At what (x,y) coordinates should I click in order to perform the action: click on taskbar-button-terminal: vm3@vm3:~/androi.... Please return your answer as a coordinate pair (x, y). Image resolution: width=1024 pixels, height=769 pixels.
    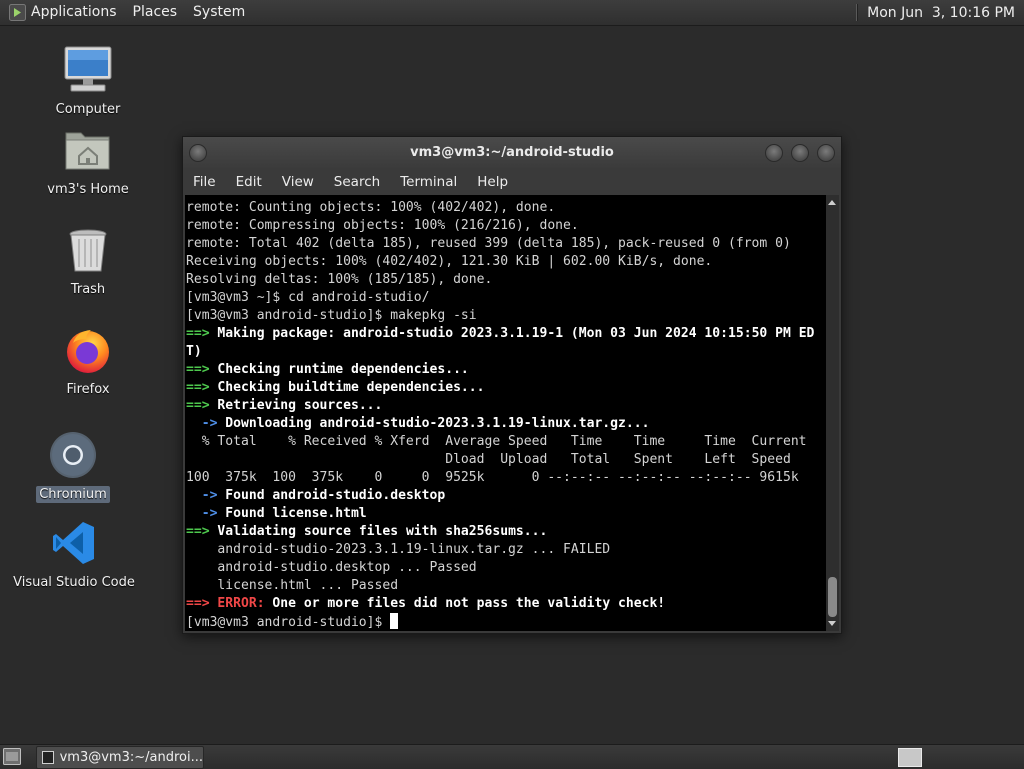
    Looking at the image, I should click on (120, 757).